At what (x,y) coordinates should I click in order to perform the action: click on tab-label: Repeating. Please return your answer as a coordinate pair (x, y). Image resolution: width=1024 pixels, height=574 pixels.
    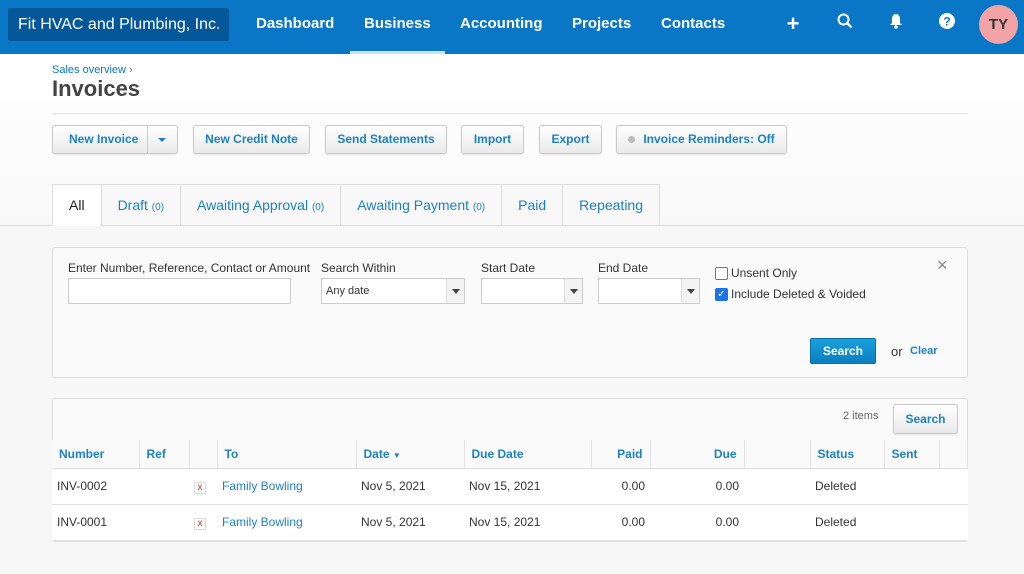
    Looking at the image, I should click on (611, 205).